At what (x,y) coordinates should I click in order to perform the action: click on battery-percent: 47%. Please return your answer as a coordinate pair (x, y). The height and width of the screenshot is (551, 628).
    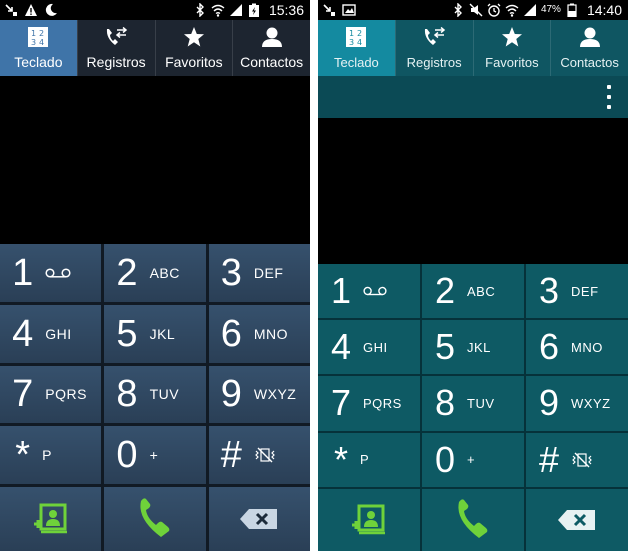
    Looking at the image, I should click on (550, 9).